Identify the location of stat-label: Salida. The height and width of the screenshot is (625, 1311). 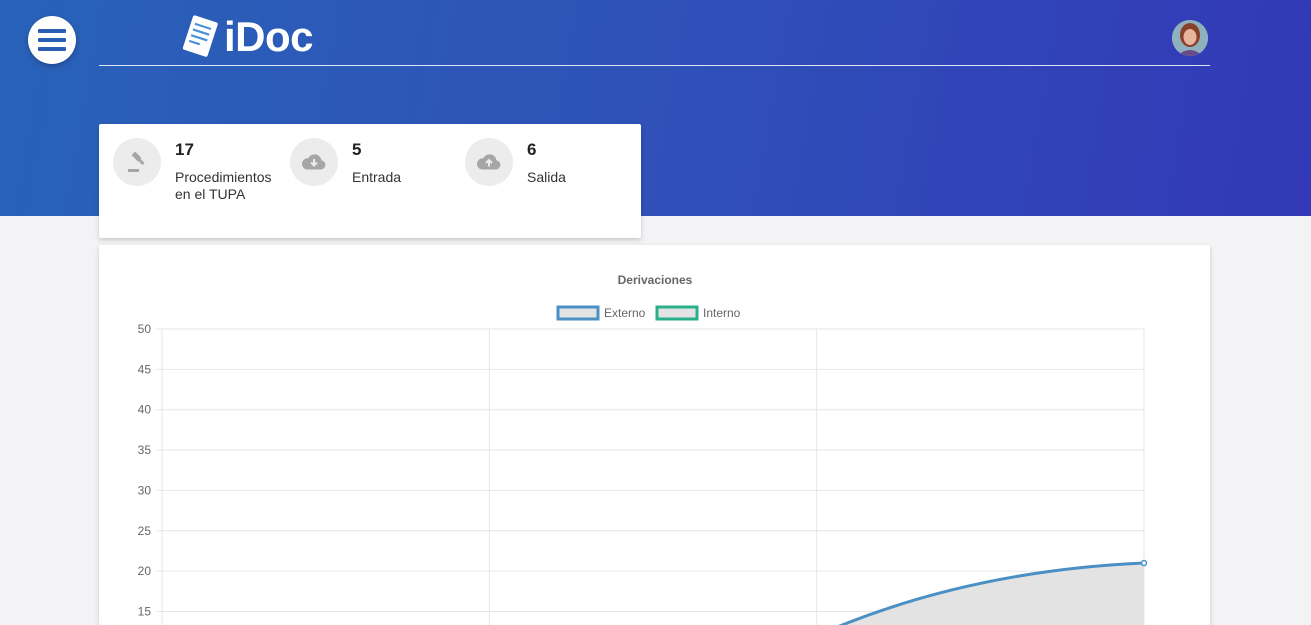
(546, 177).